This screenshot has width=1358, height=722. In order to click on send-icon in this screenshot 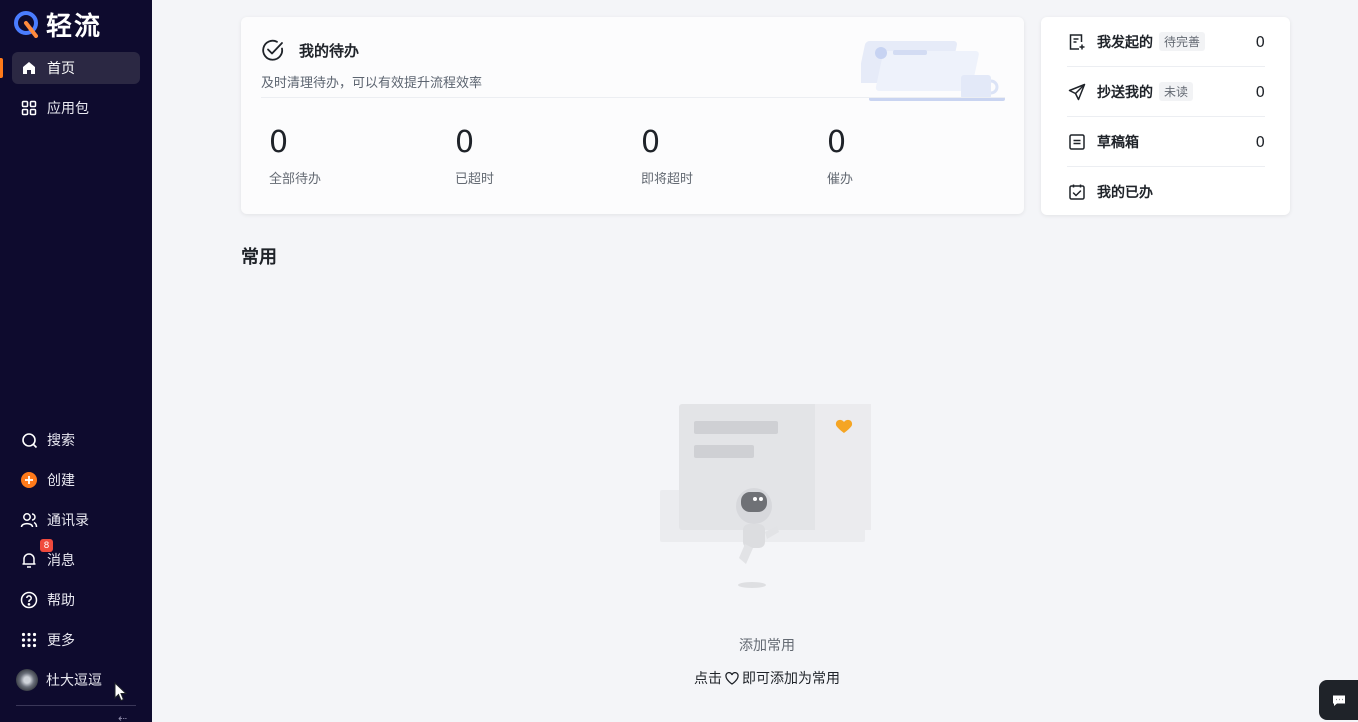, I will do `click(1077, 92)`.